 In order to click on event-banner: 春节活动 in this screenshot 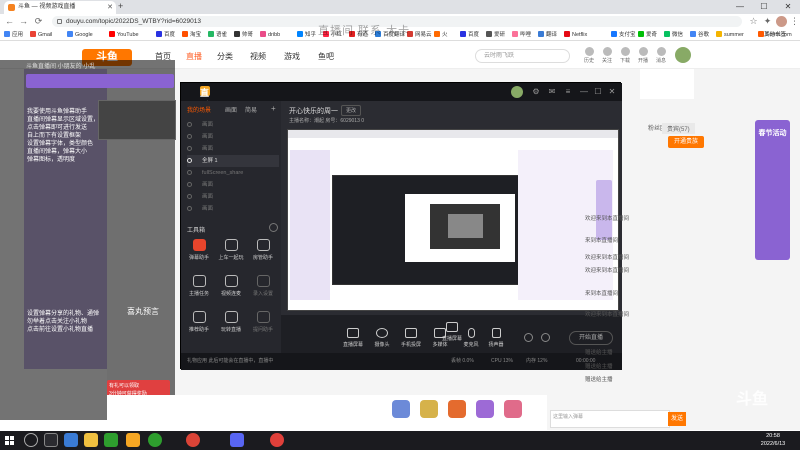, I will do `click(772, 190)`.